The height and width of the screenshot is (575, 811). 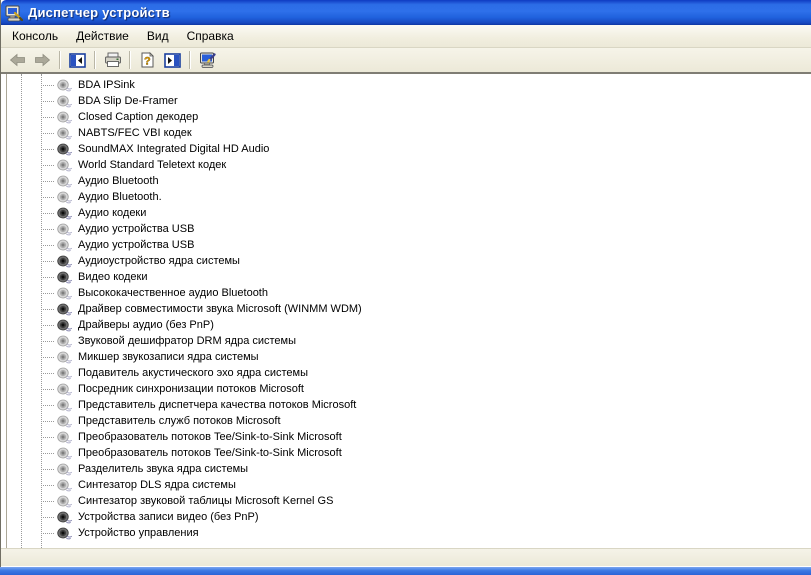 I want to click on tree-item-label: Представитель служб потоков Microsoft, so click(x=179, y=421).